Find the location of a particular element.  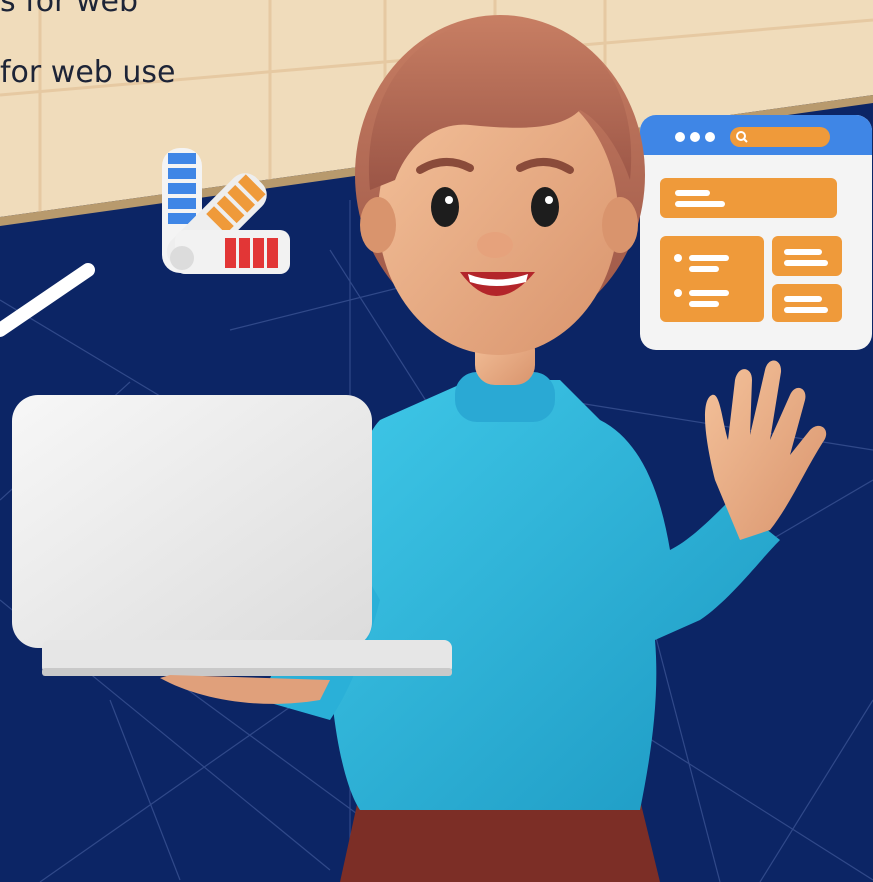

browser-window-mockup is located at coordinates (756, 232).